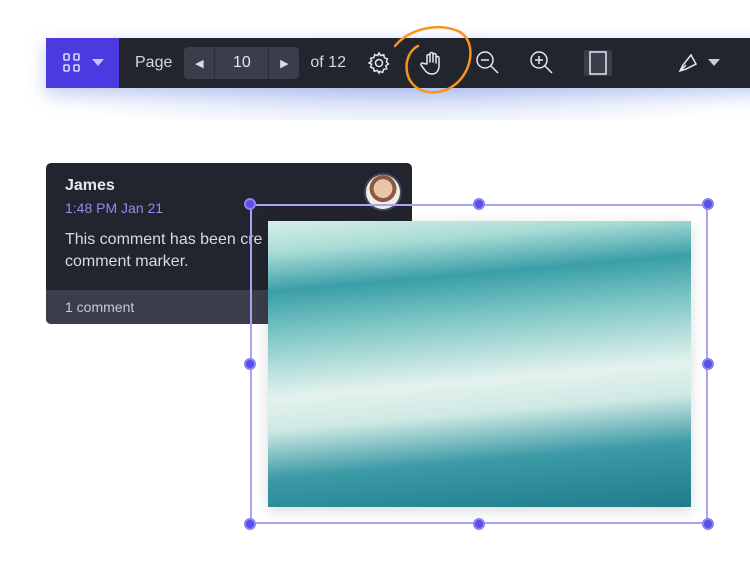 The height and width of the screenshot is (564, 750). Describe the element at coordinates (250, 364) in the screenshot. I see `resize-handle-left` at that location.